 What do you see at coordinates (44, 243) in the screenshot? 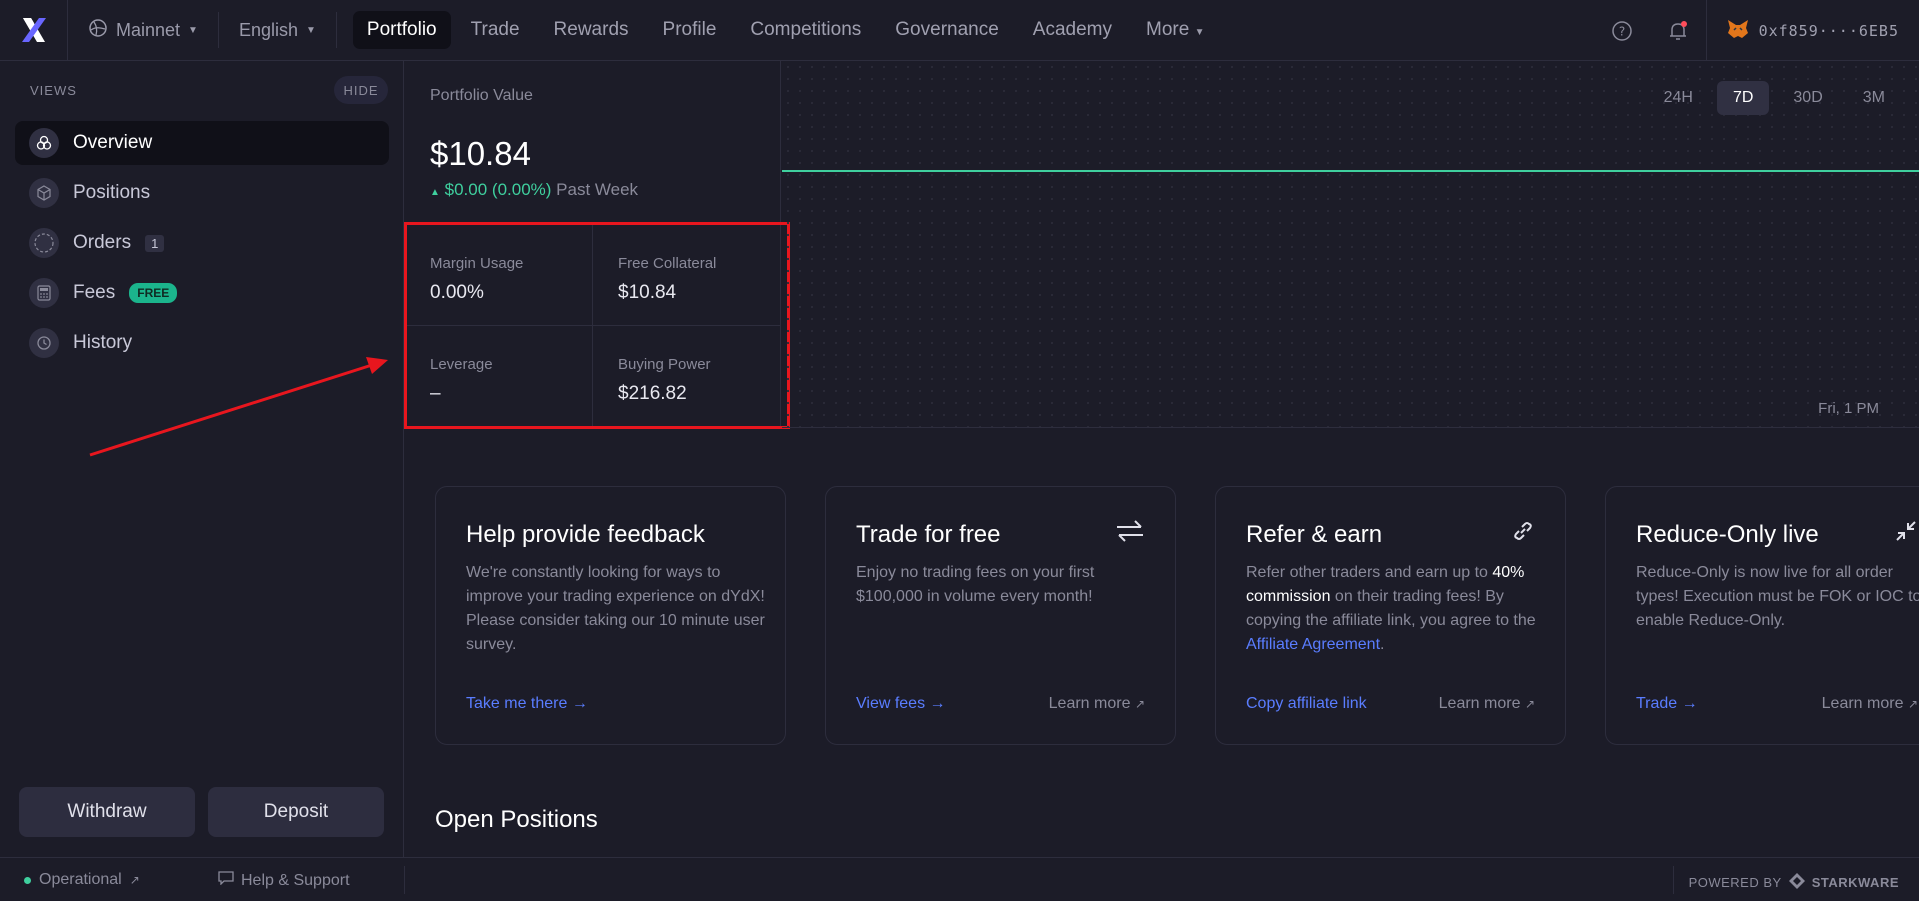
I see `dashed-circle-icon` at bounding box center [44, 243].